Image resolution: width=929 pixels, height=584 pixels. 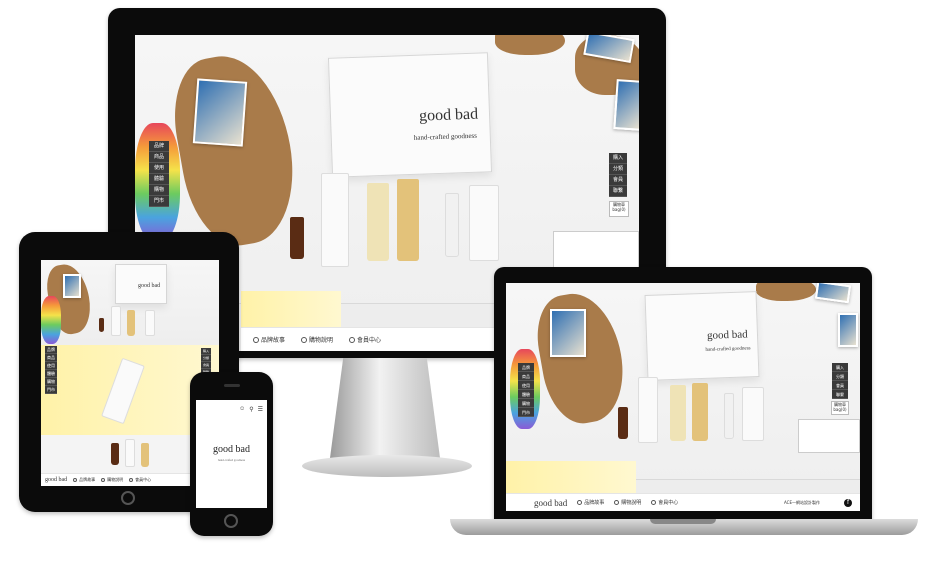 I want to click on laptop-notch, so click(x=683, y=521).